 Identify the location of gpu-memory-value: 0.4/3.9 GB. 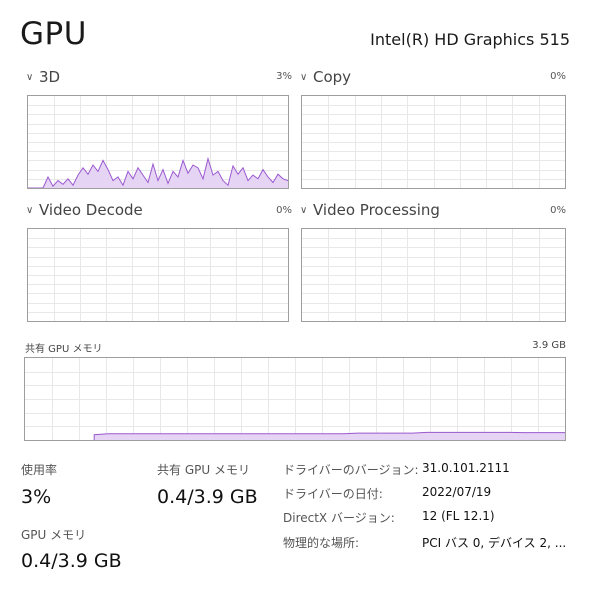
(71, 561).